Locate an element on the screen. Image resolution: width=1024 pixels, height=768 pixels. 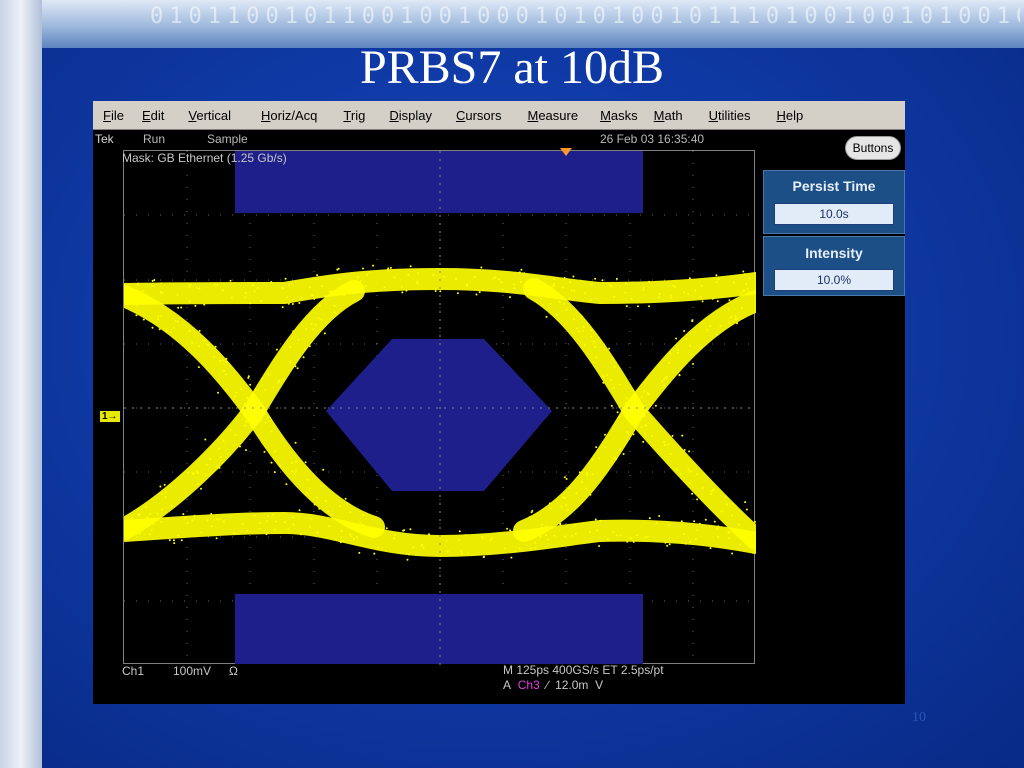
buttons-button: Buttons is located at coordinates (873, 148).